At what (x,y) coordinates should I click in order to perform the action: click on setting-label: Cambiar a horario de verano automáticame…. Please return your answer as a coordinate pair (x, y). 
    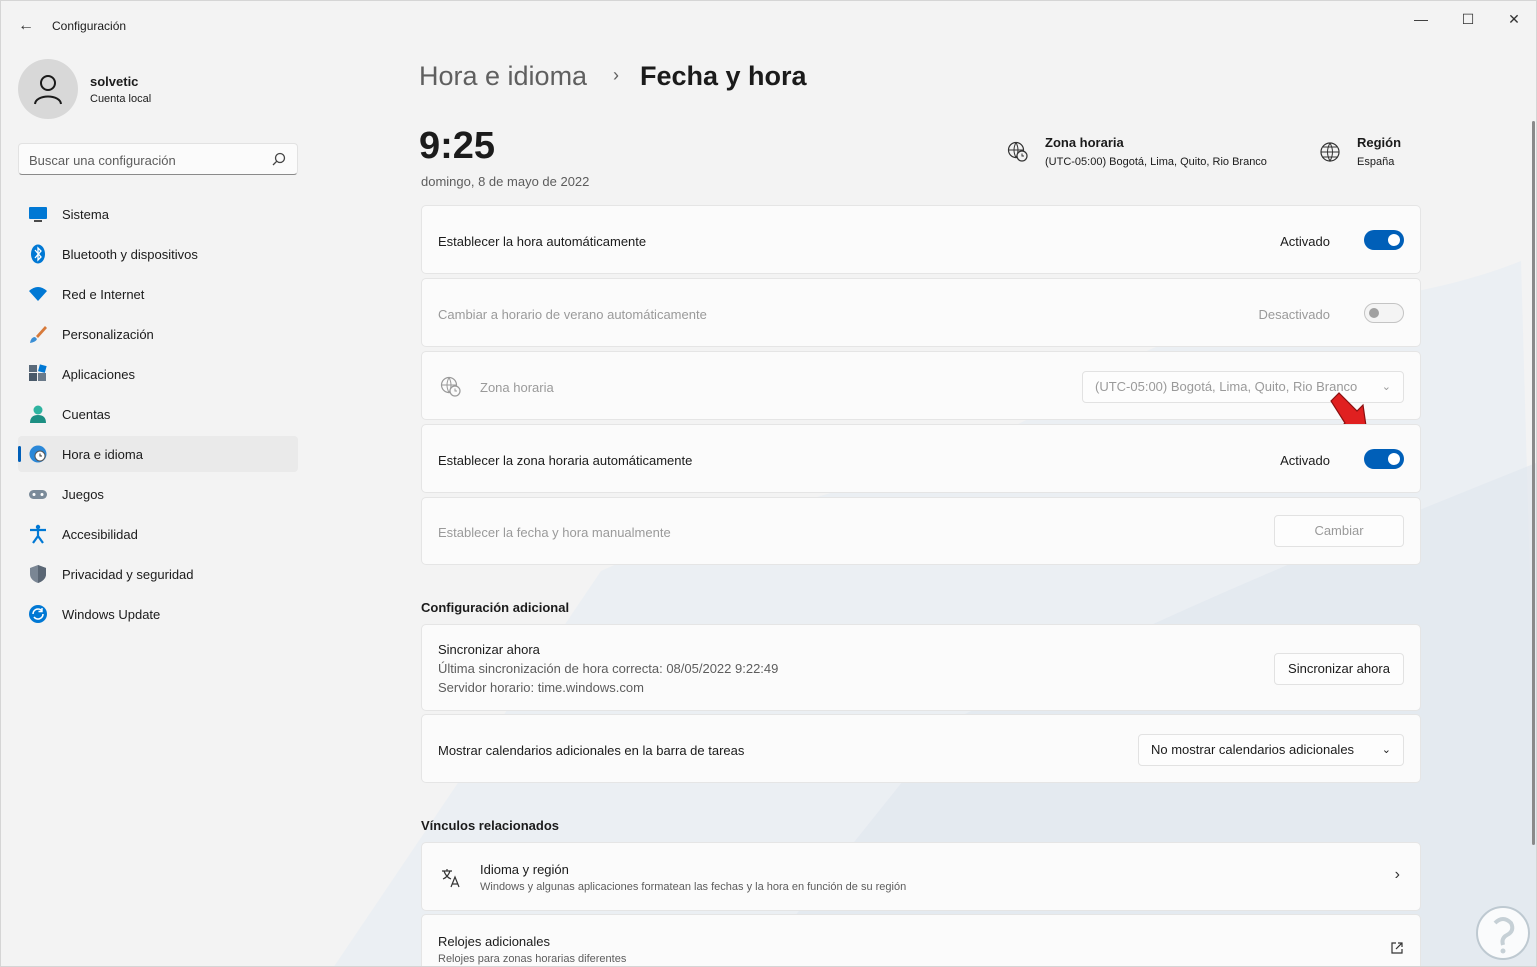
    Looking at the image, I should click on (572, 314).